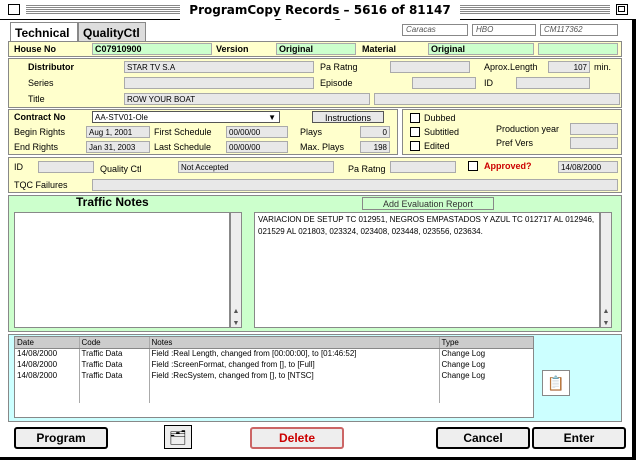 This screenshot has height=460, width=636. What do you see at coordinates (112, 32) in the screenshot?
I see `tab-qualityctl: QualityCtl` at bounding box center [112, 32].